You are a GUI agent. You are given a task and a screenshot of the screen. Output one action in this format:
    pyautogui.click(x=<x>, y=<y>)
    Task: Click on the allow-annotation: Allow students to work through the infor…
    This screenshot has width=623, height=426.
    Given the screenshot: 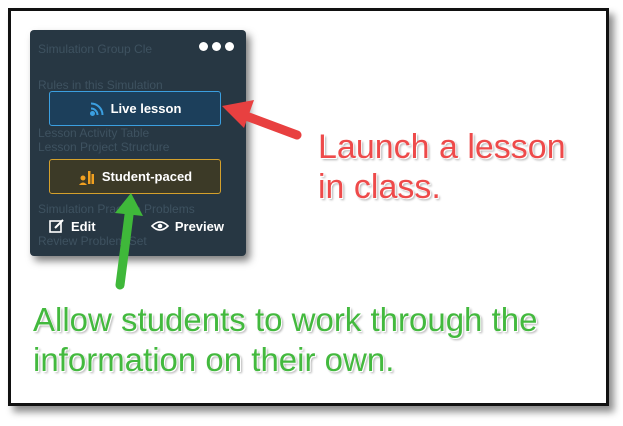 What is the action you would take?
    pyautogui.click(x=285, y=339)
    